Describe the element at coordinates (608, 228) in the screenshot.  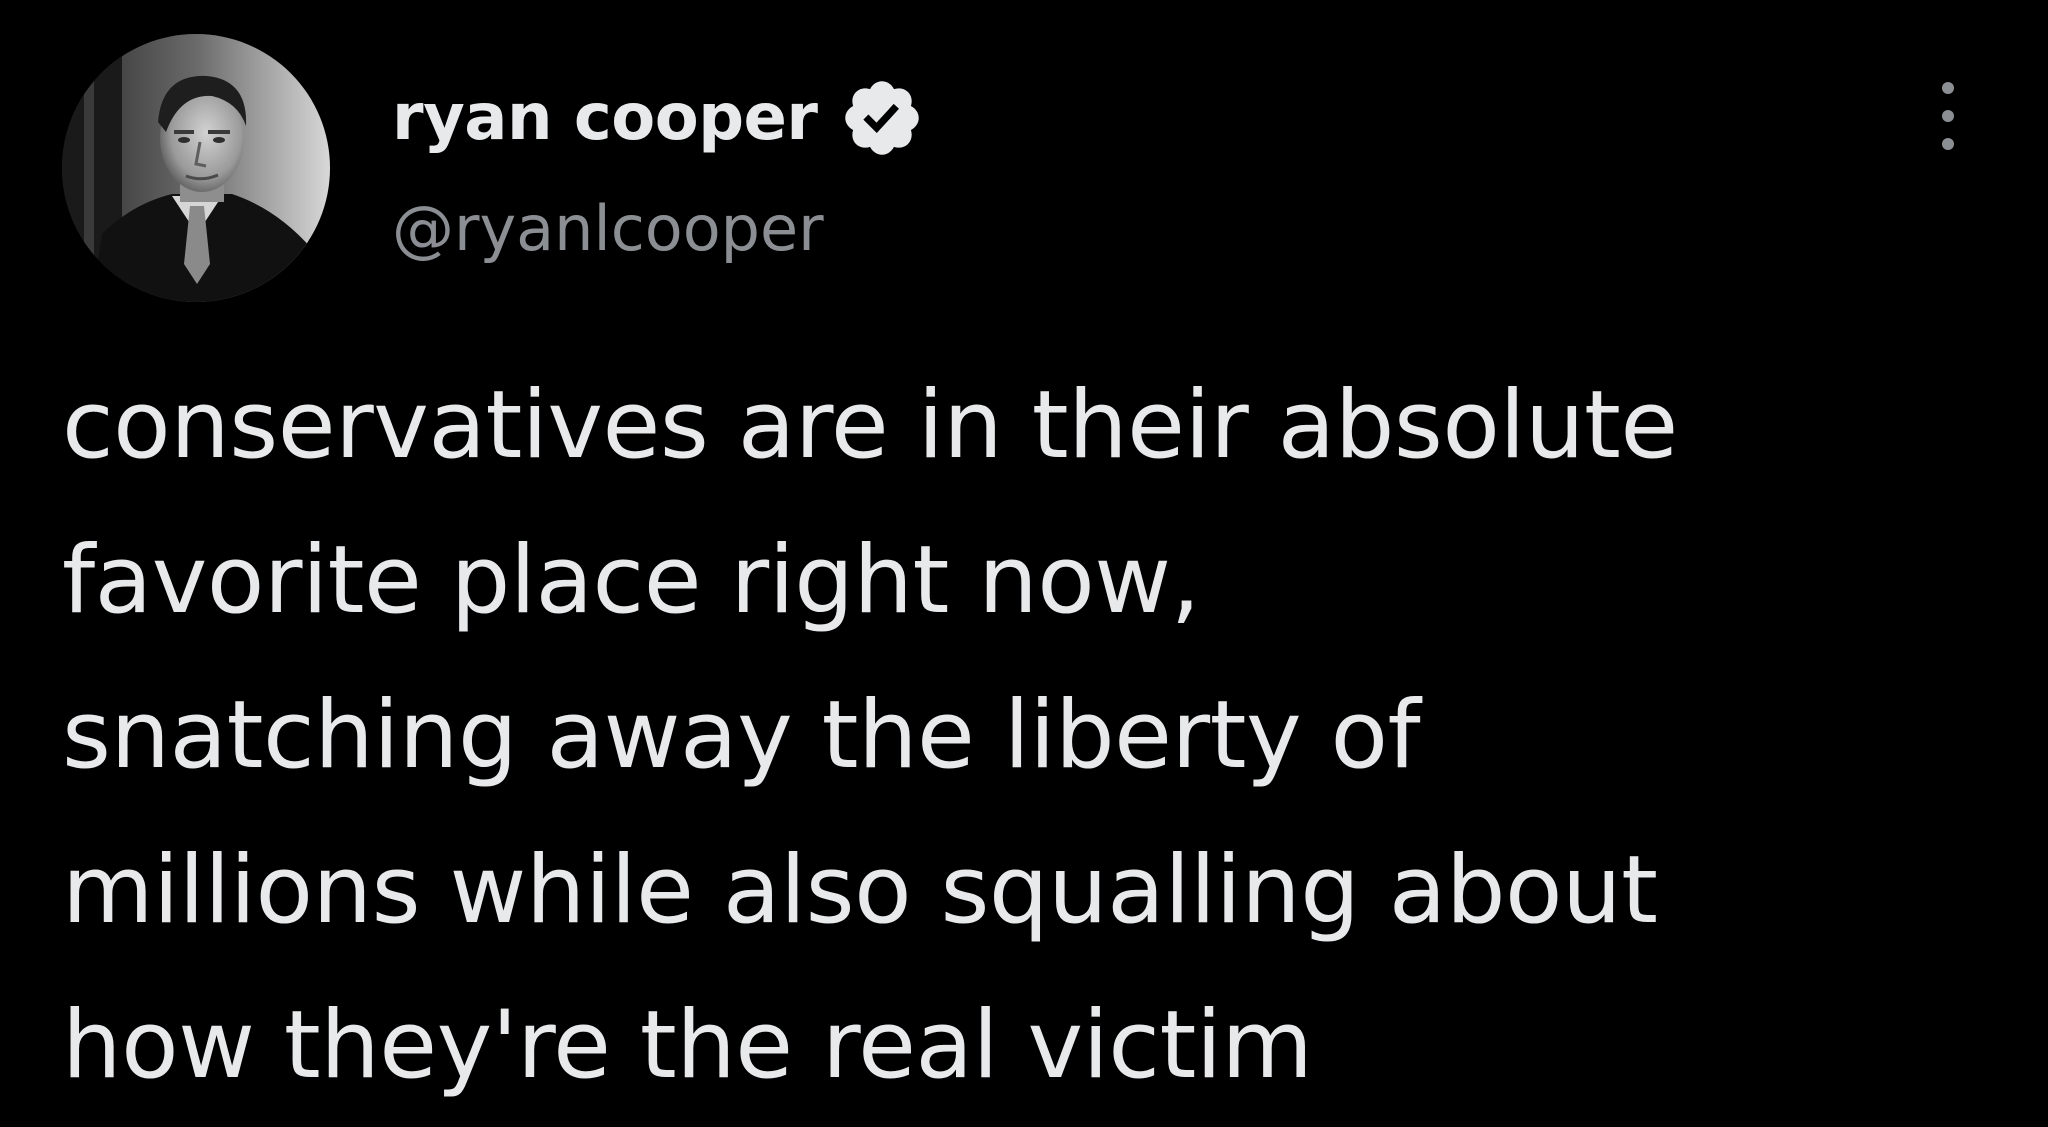
I see `author-handle: @ryanlcooper` at that location.